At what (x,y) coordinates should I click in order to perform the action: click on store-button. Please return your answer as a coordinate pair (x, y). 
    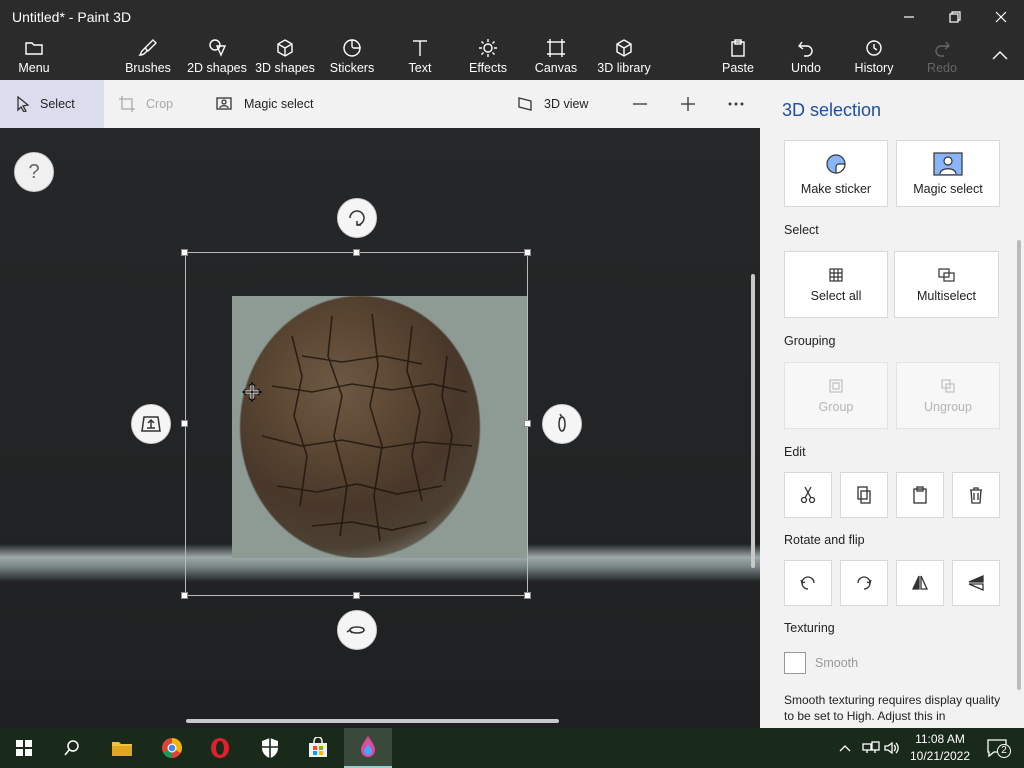
    Looking at the image, I should click on (318, 748).